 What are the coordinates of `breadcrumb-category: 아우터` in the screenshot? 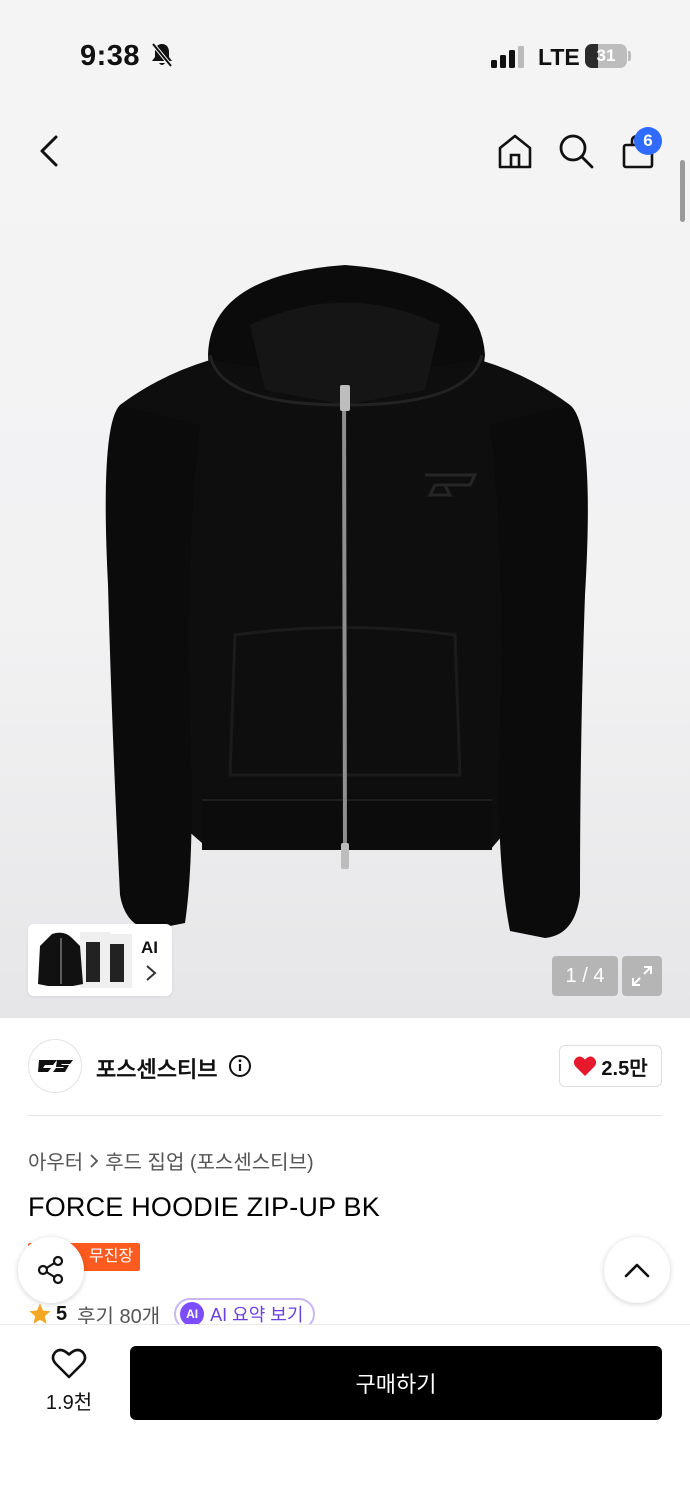 It's located at (55, 1160).